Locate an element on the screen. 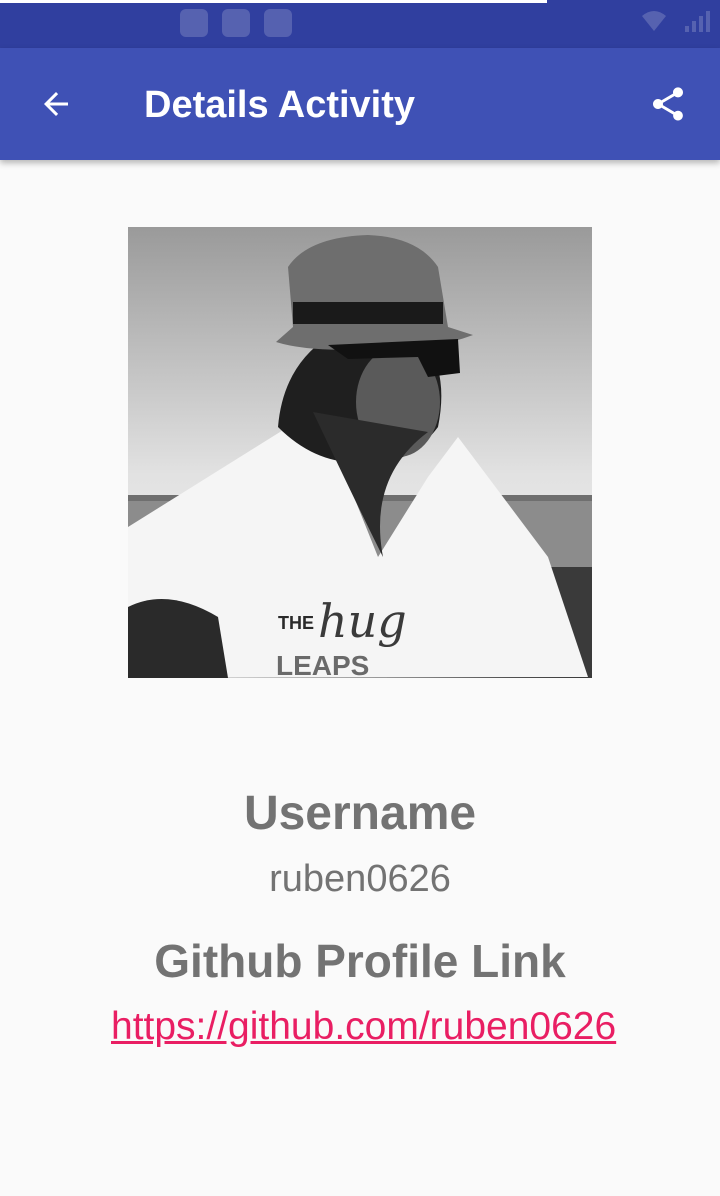 The image size is (720, 1196). status-bar is located at coordinates (360, 24).